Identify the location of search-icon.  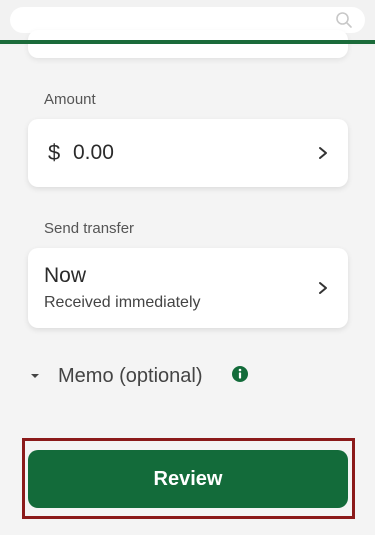
(344, 20).